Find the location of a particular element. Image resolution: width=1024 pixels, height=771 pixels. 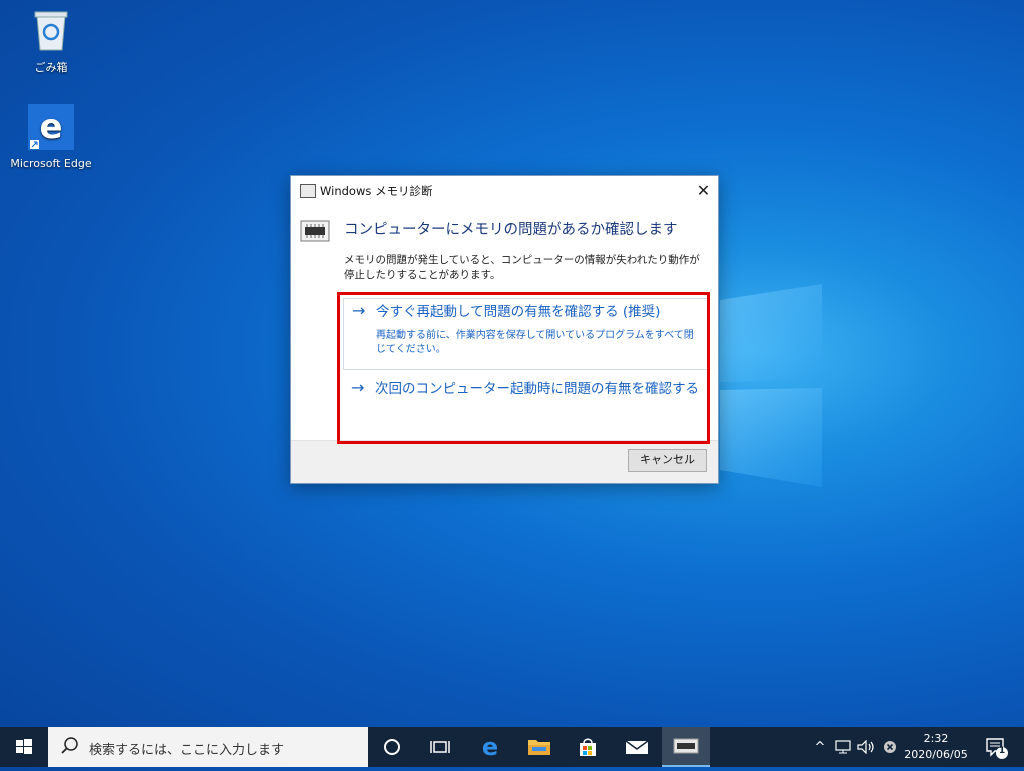

option-label: 今すぐ再起動して問題の有無を確認する (推奨) is located at coordinates (518, 312).